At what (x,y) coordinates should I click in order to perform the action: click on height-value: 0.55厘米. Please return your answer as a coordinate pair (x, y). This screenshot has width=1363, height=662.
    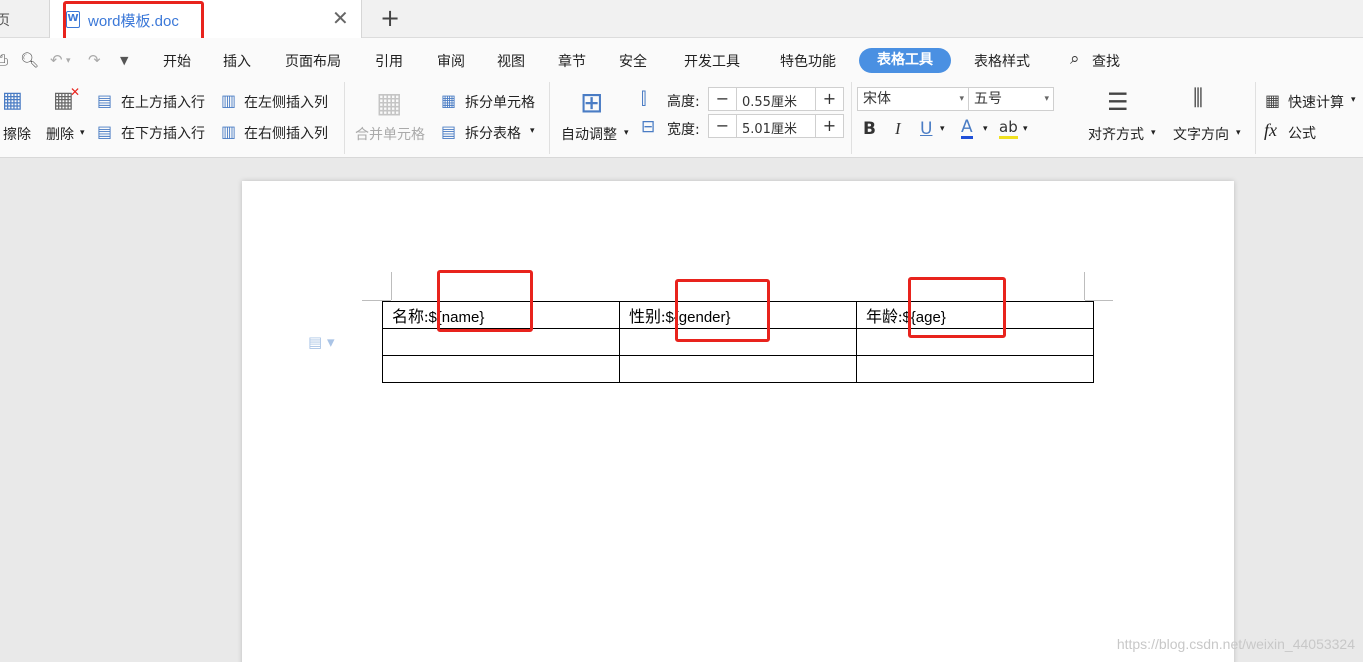
    Looking at the image, I should click on (769, 100).